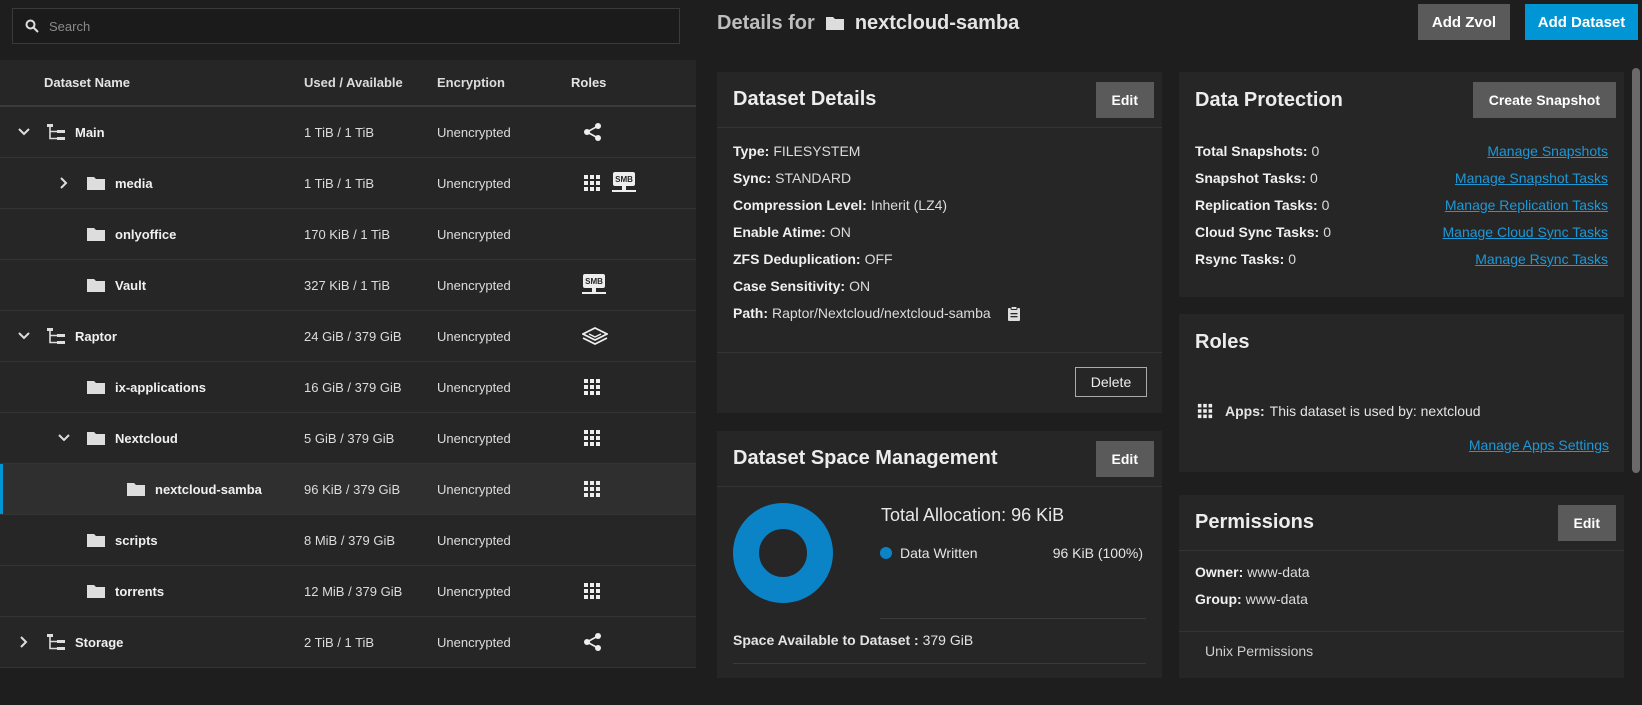  I want to click on add-zvol-button: Add Zvol, so click(1464, 22).